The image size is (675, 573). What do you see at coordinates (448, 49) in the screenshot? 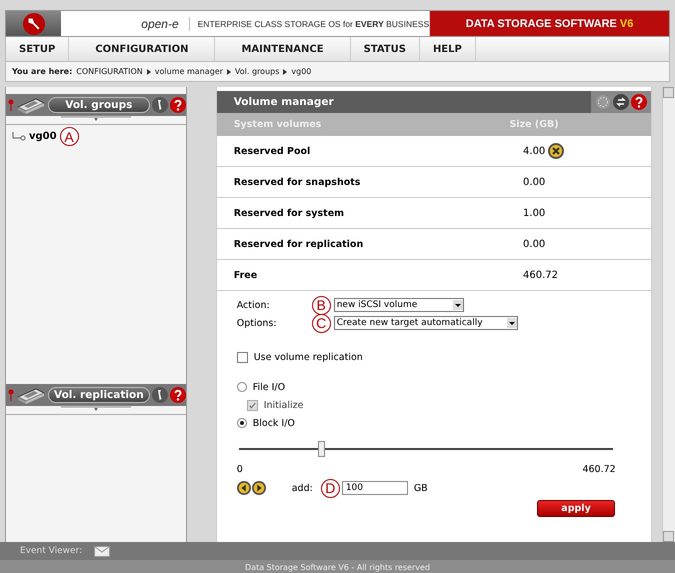
I see `menu-item: HELP` at bounding box center [448, 49].